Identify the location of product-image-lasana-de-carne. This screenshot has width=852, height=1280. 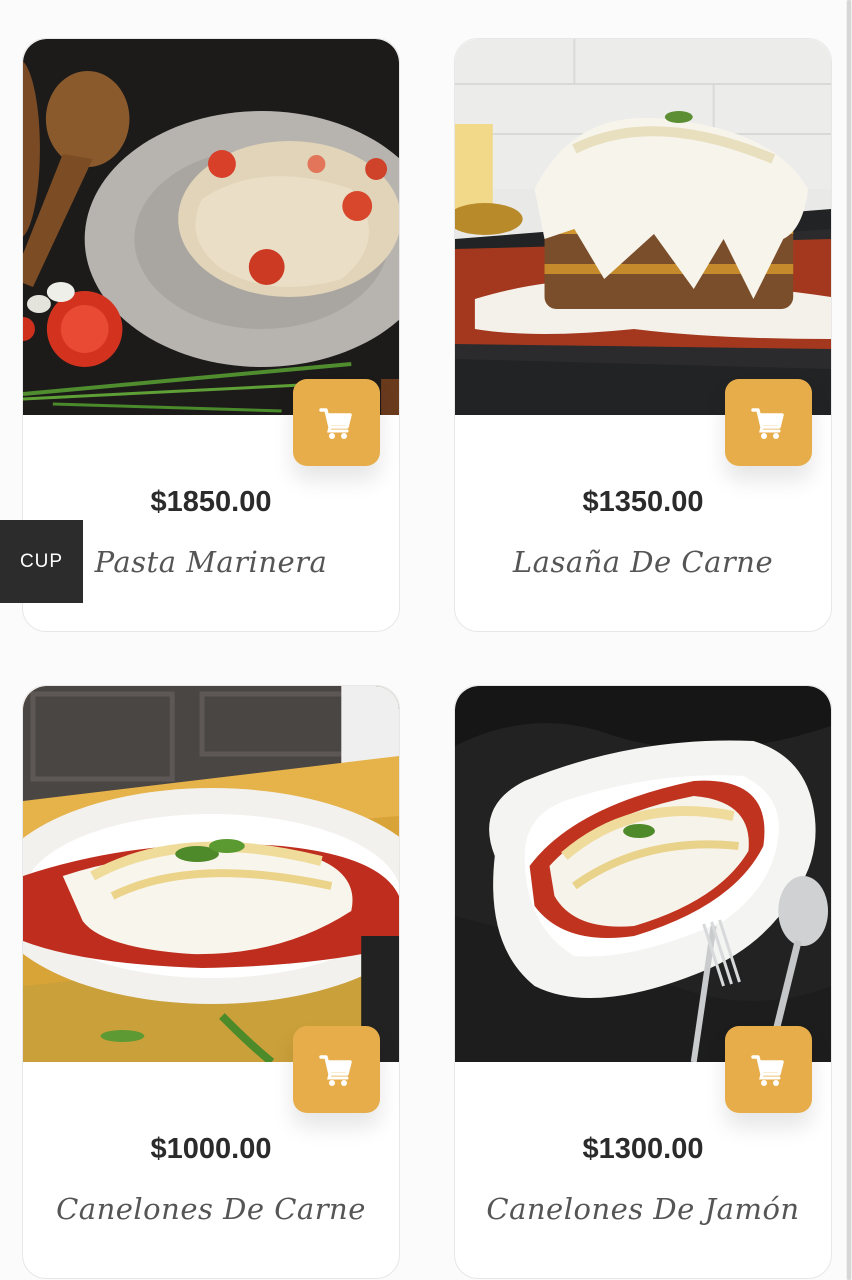
(643, 227).